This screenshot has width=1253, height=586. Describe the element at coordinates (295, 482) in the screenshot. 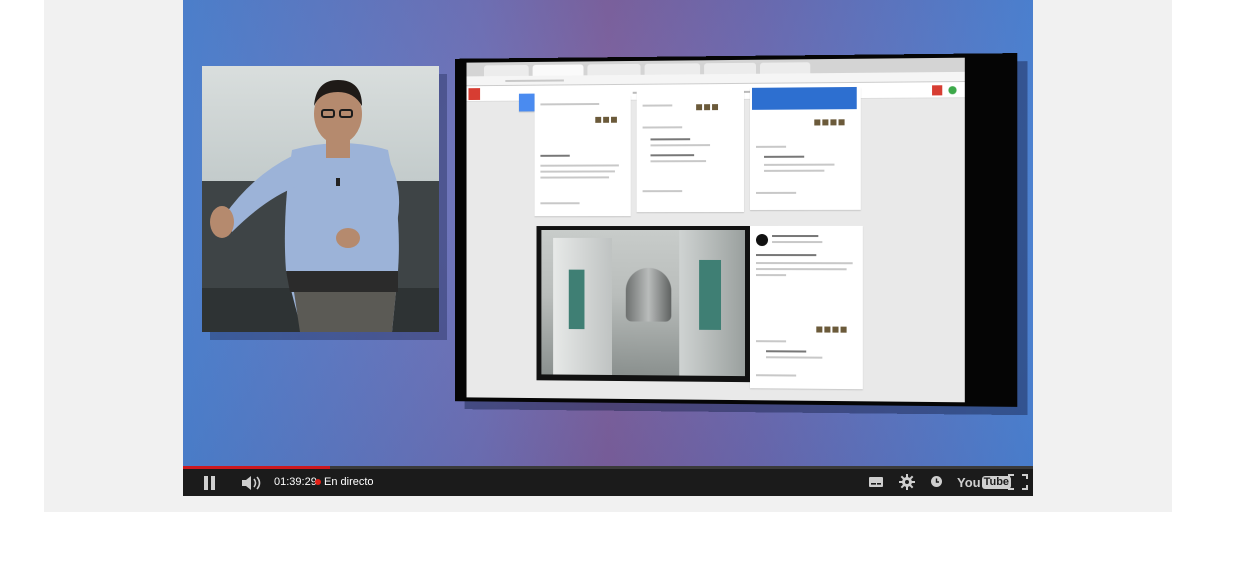

I see `current-time: 01:39:29` at that location.